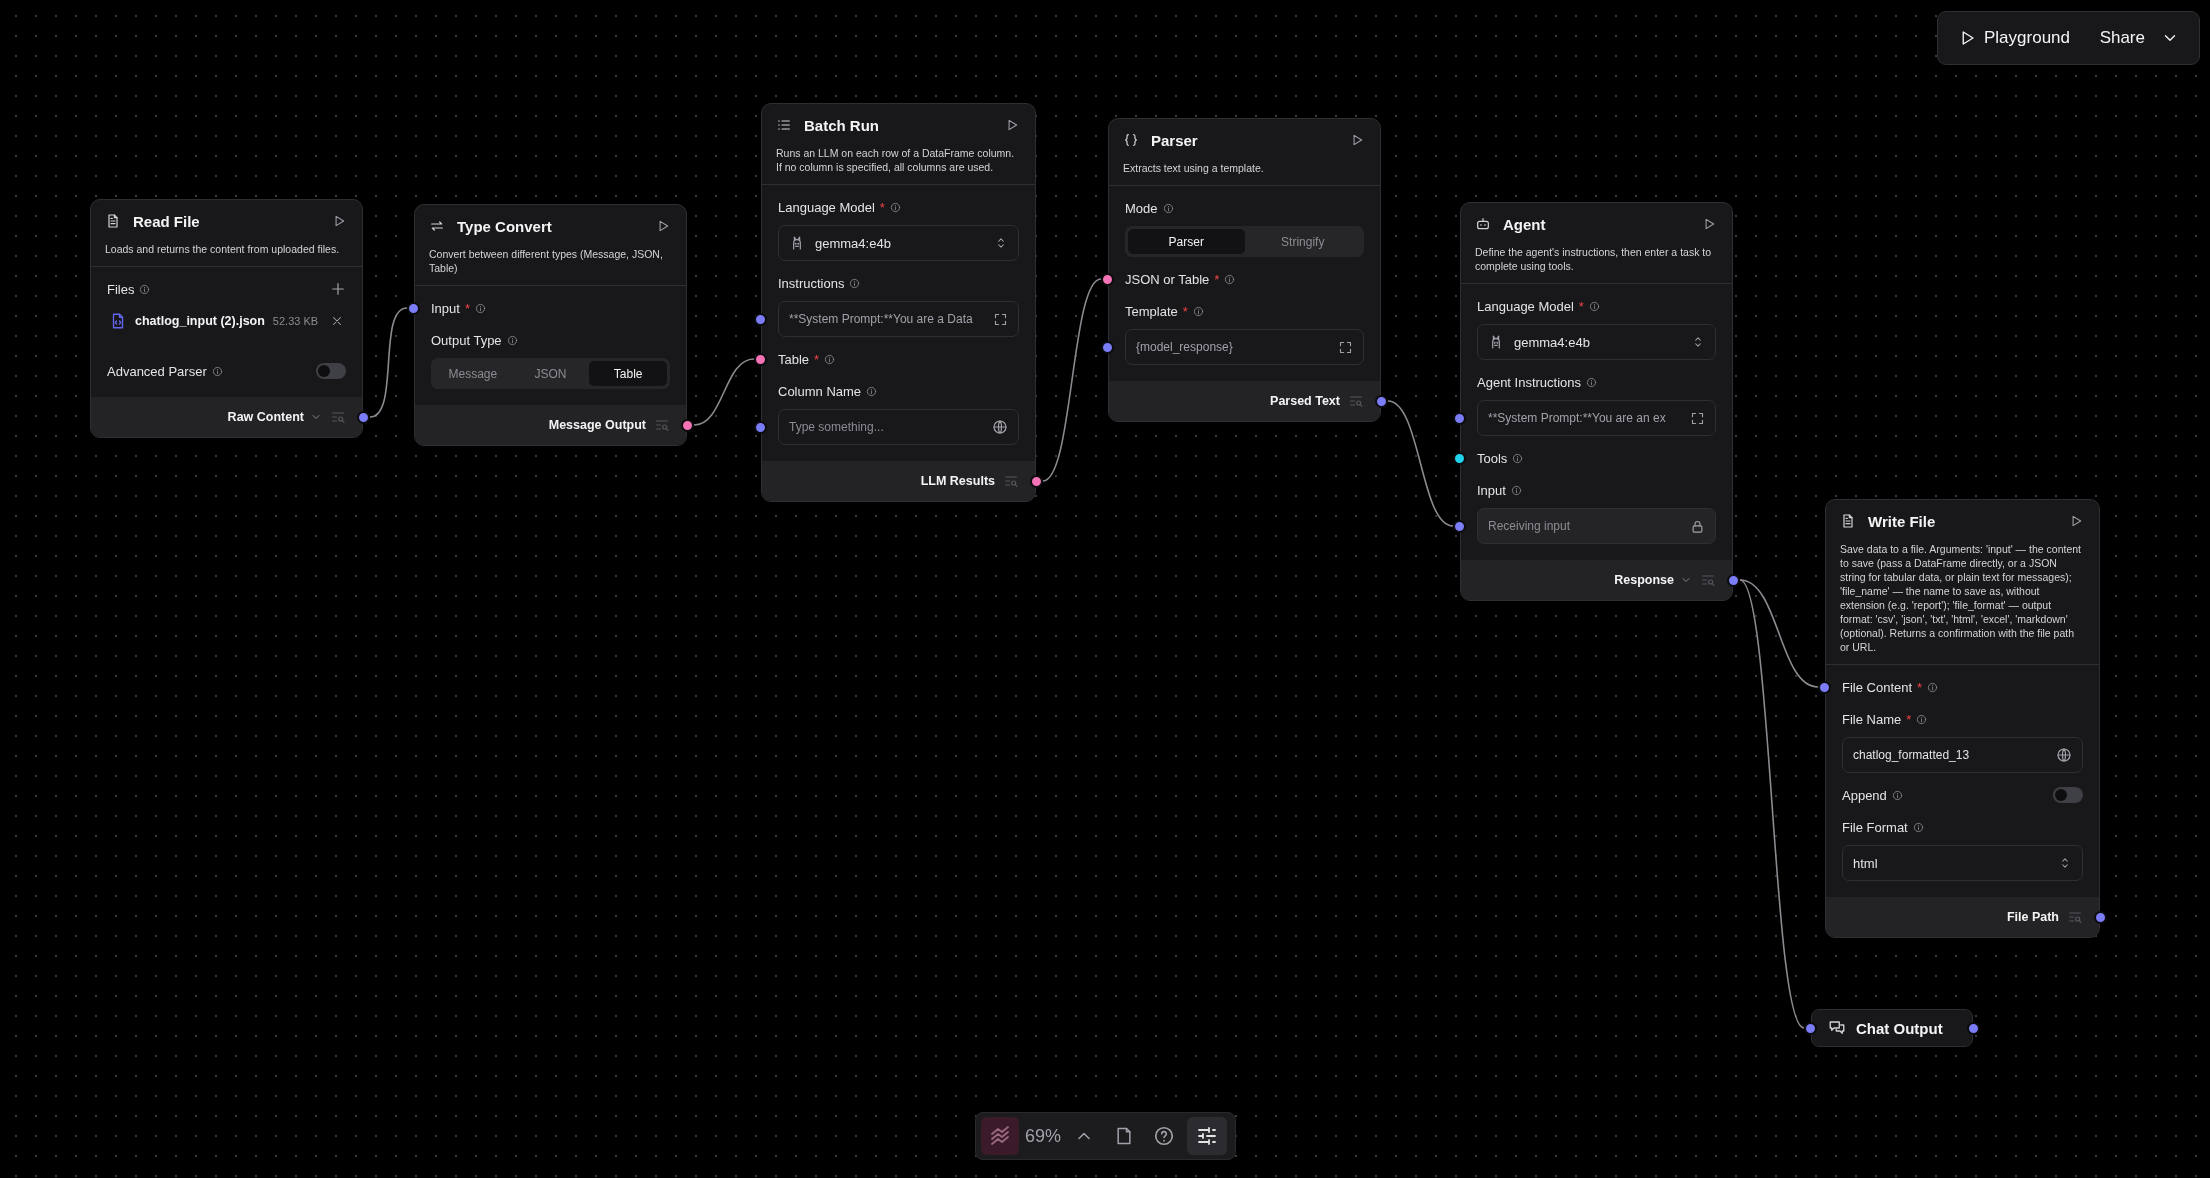 Image resolution: width=2210 pixels, height=1178 pixels. Describe the element at coordinates (1194, 168) in the screenshot. I see `node-description: Extracts text using a template.` at that location.